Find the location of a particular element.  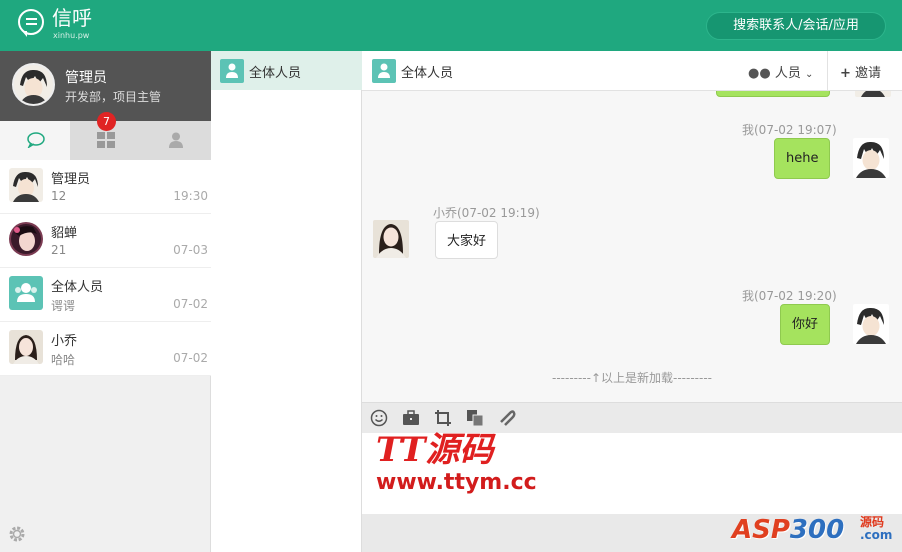

tab-contacts is located at coordinates (175, 140).